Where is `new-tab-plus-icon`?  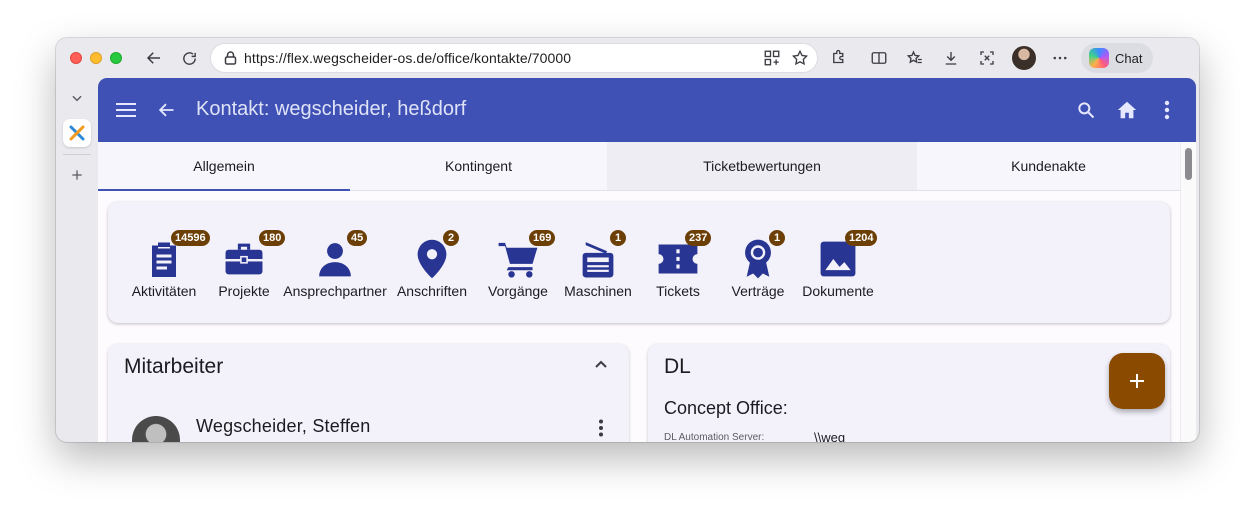 new-tab-plus-icon is located at coordinates (77, 175).